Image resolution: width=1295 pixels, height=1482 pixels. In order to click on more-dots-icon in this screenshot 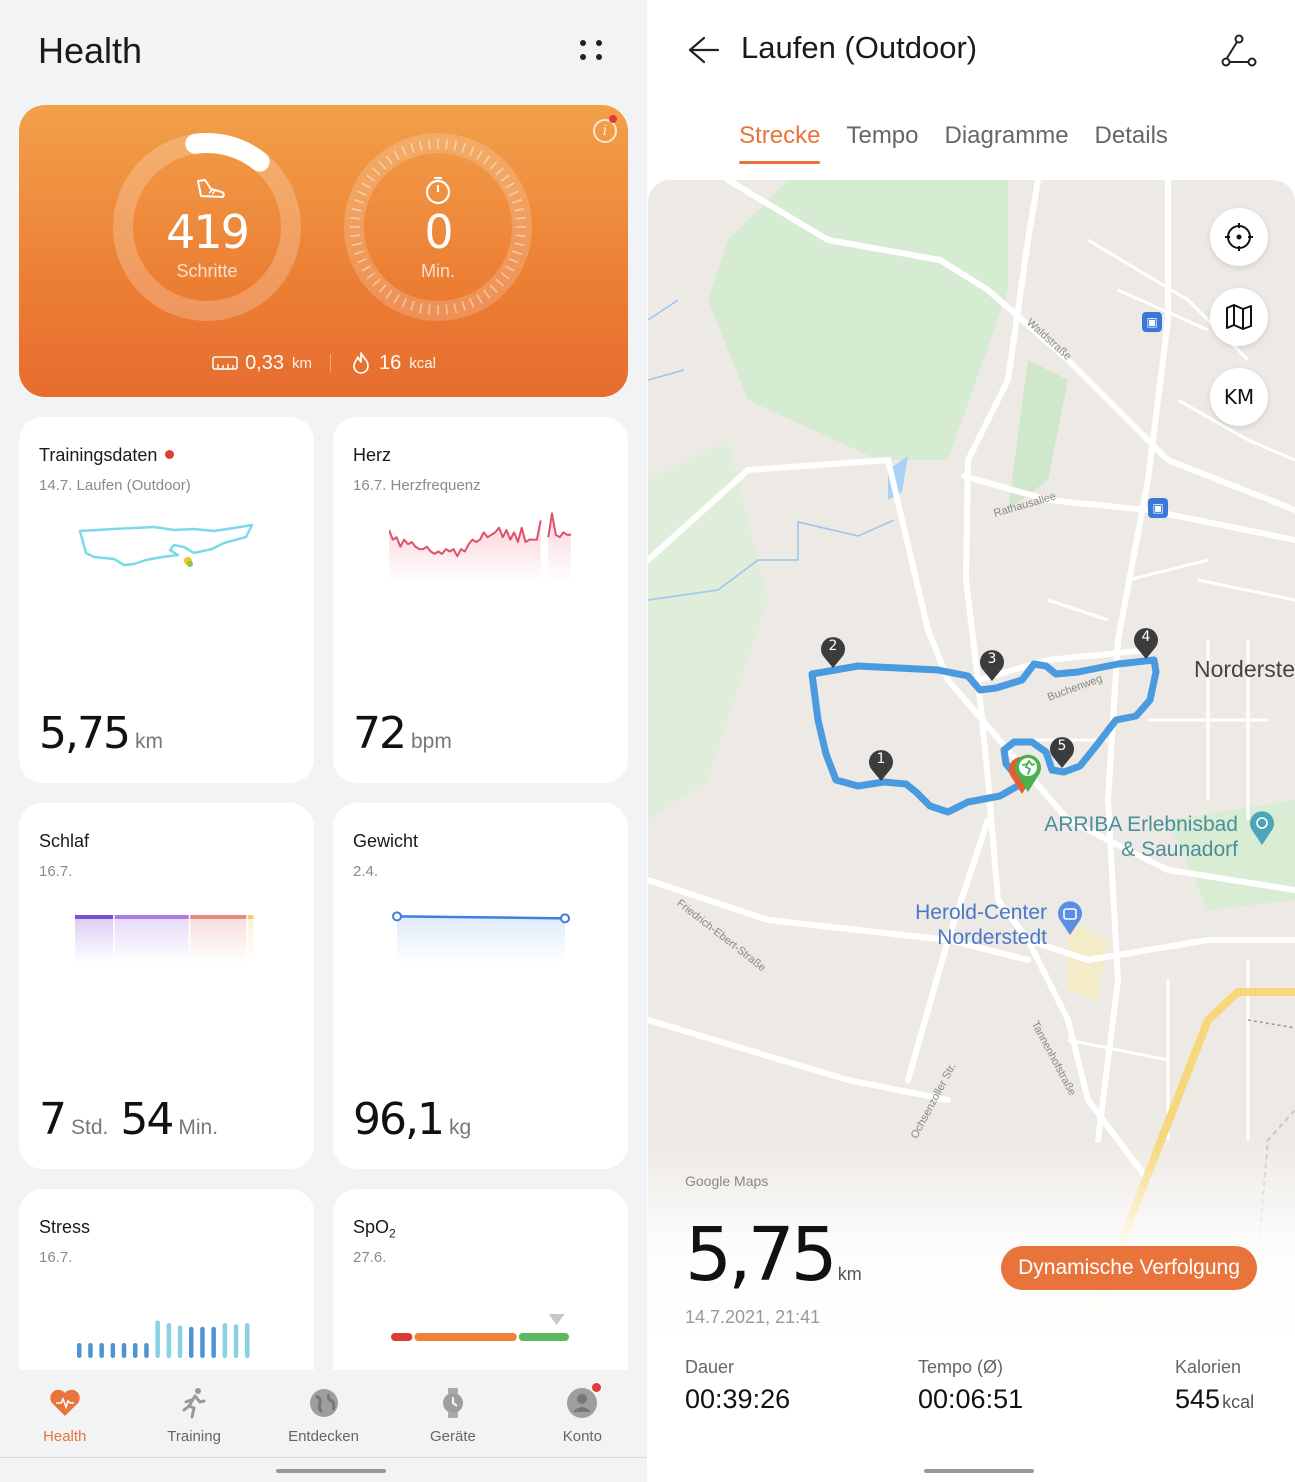, I will do `click(590, 50)`.